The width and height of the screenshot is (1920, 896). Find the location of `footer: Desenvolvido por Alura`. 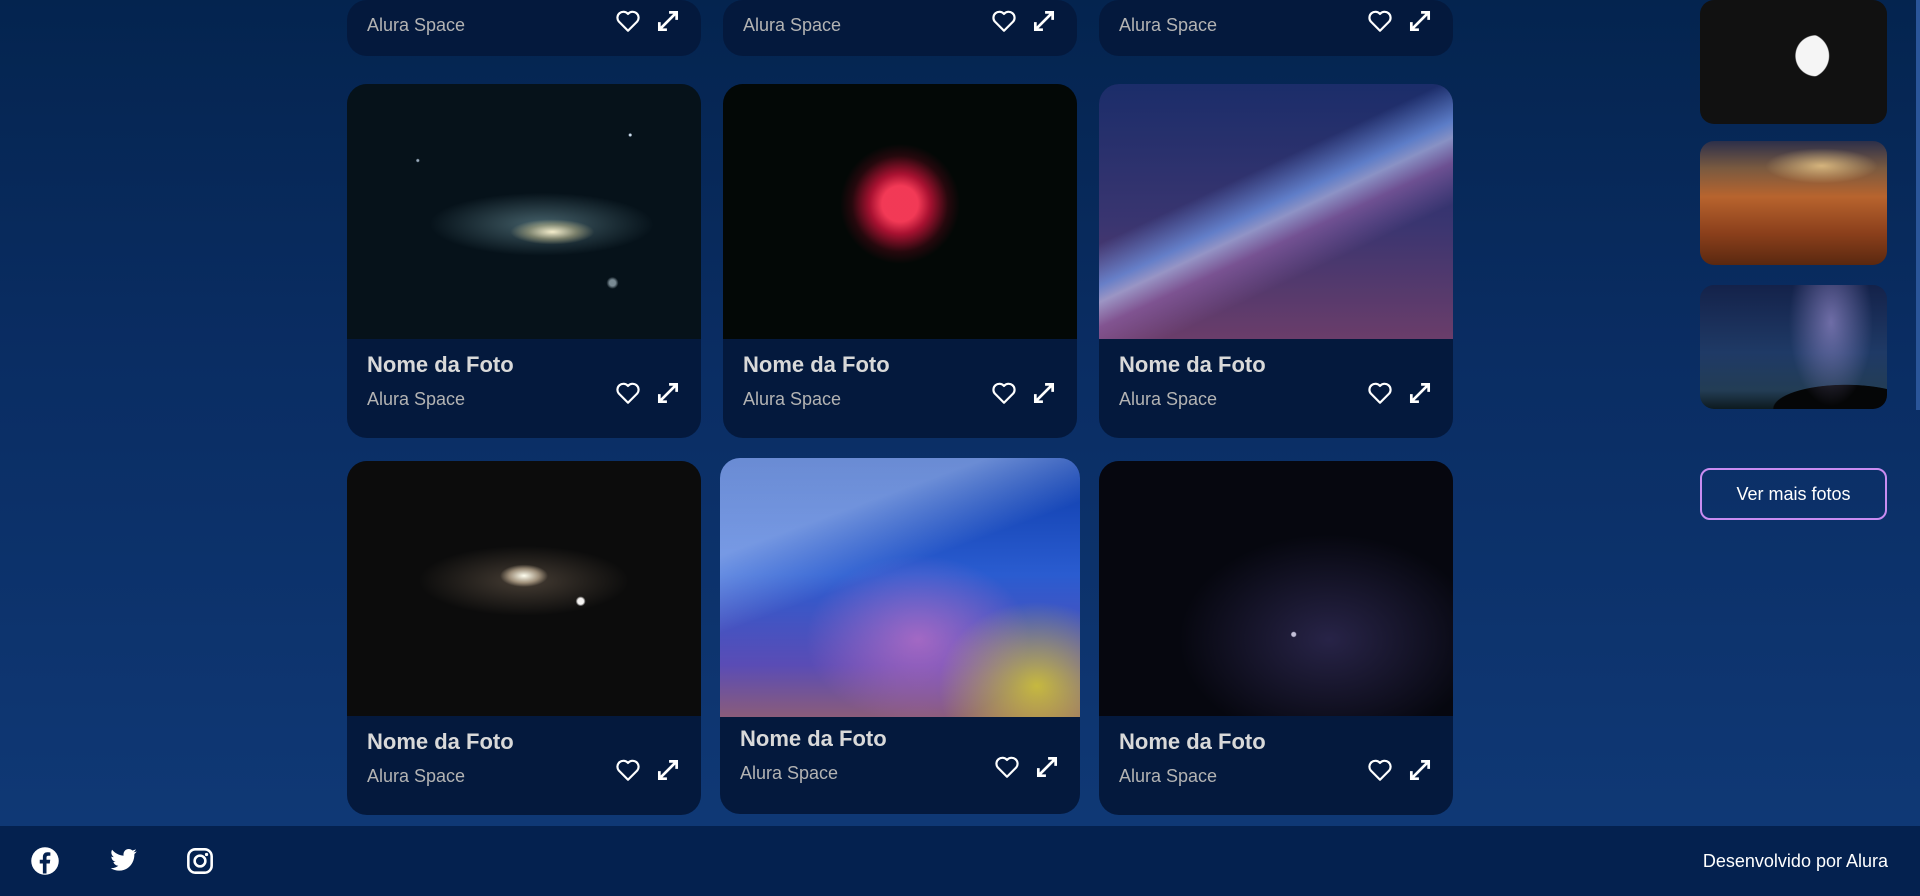

footer: Desenvolvido por Alura is located at coordinates (960, 861).